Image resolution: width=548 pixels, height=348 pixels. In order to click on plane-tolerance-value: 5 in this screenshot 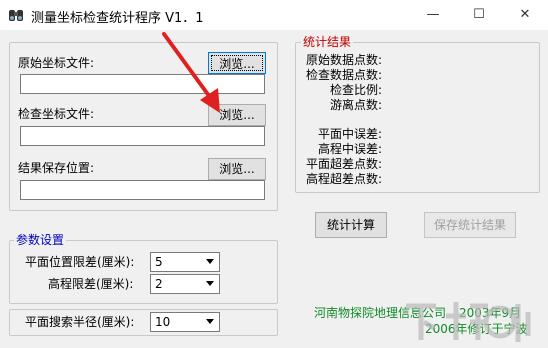, I will do `click(159, 262)`.